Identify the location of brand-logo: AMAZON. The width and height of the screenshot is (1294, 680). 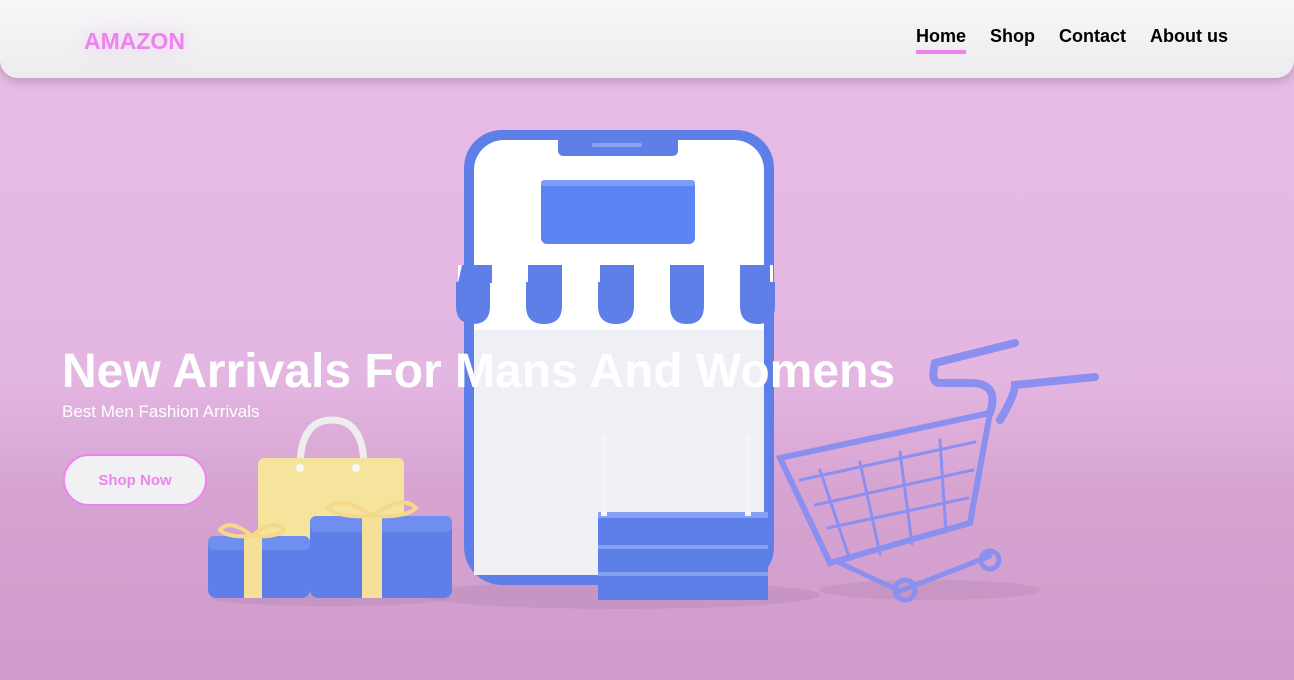
(134, 41).